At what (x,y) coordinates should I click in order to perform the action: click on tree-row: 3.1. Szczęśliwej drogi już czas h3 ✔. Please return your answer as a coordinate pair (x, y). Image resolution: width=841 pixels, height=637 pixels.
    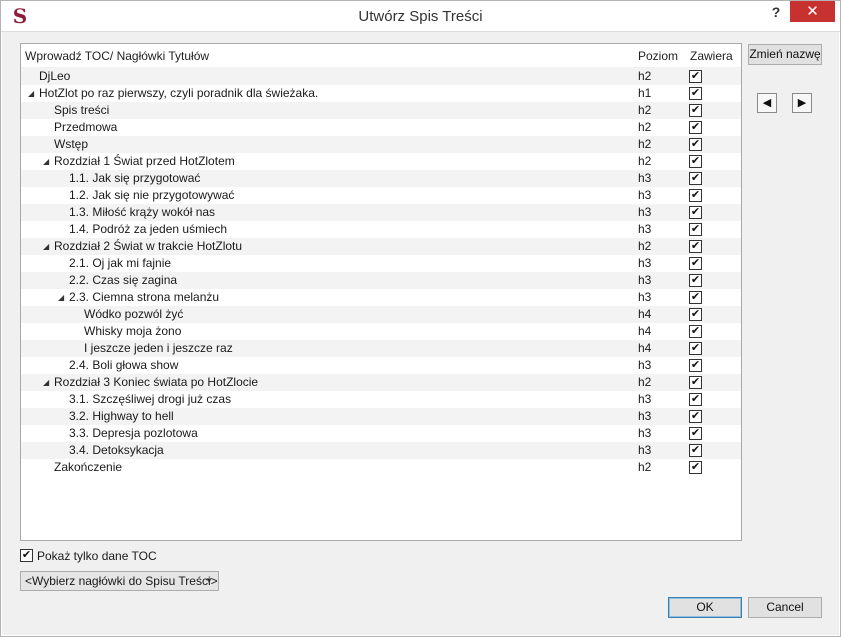
    Looking at the image, I should click on (381, 399).